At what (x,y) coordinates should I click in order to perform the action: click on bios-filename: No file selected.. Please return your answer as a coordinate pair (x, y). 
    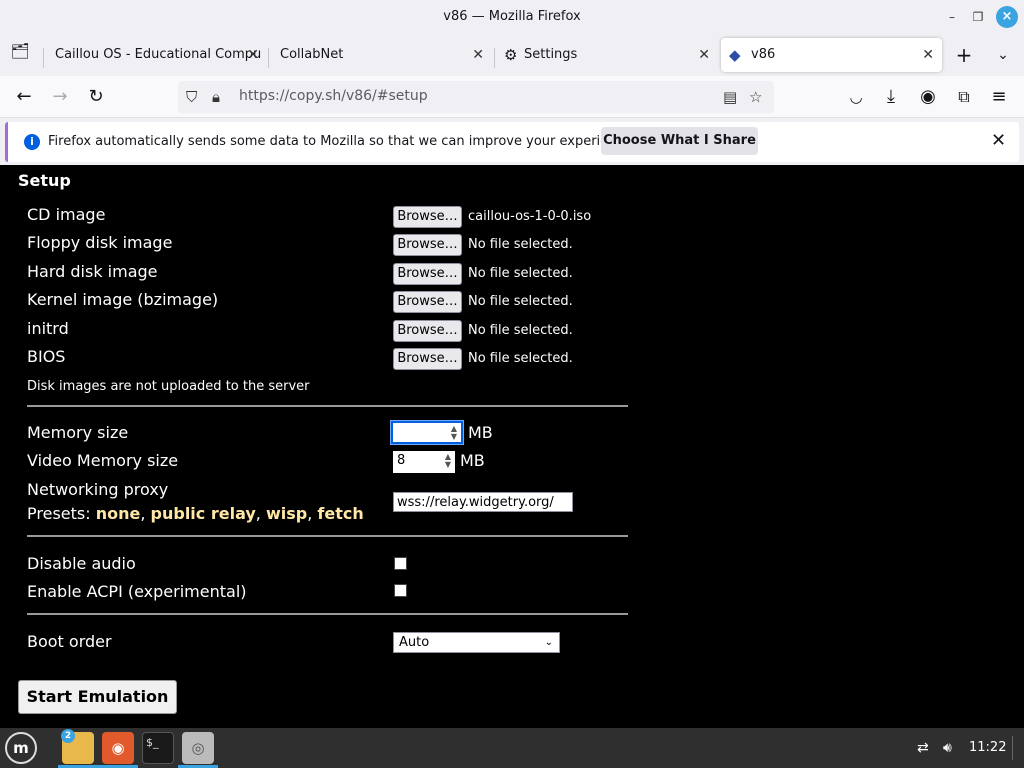
    Looking at the image, I should click on (520, 358).